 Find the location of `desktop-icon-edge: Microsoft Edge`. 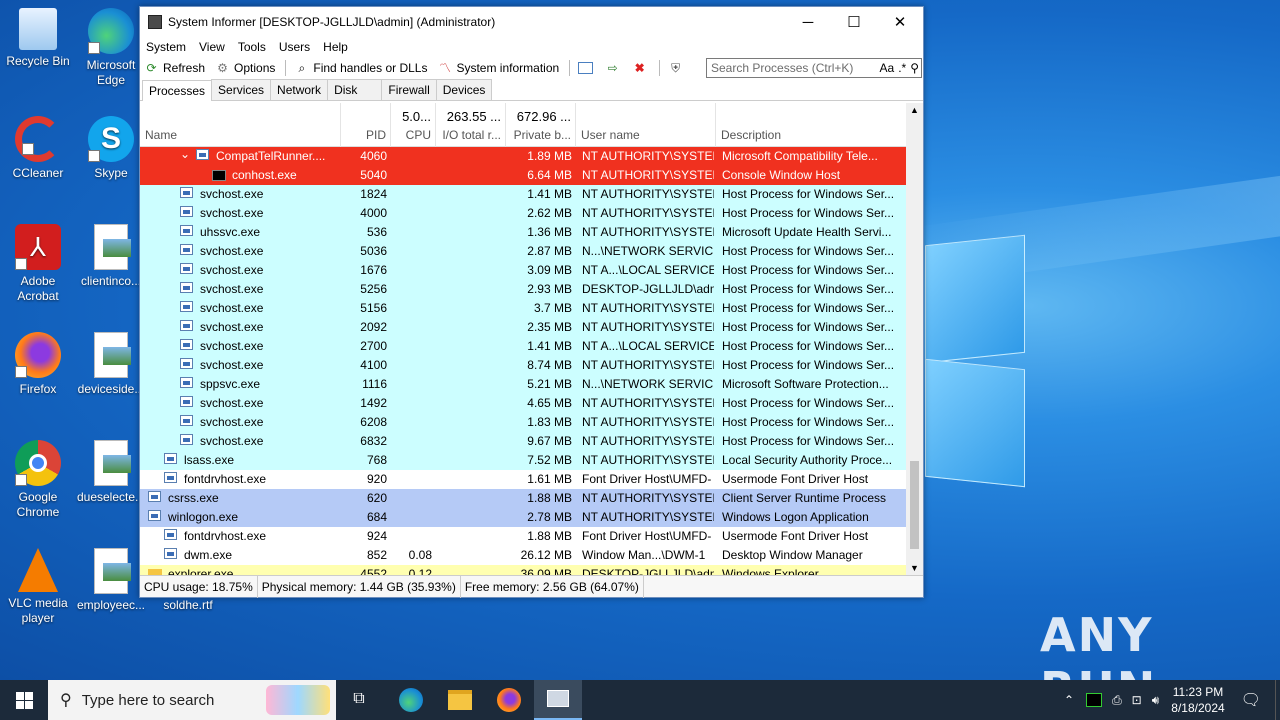

desktop-icon-edge: Microsoft Edge is located at coordinates (111, 48).